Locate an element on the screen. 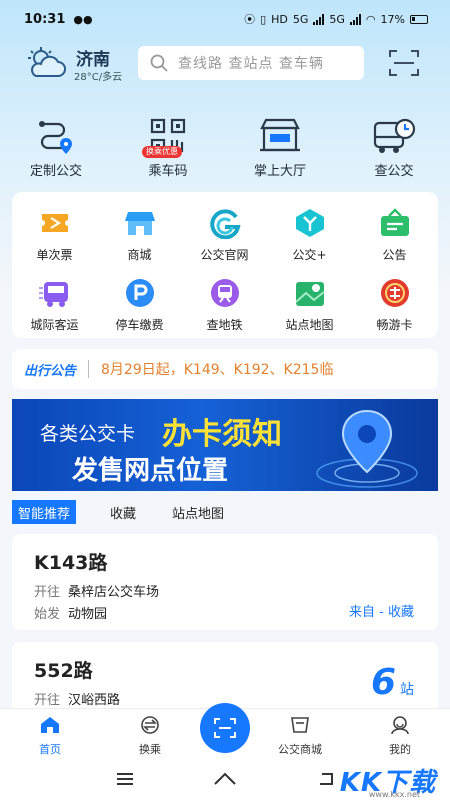 Image resolution: width=450 pixels, height=800 pixels. notice-brand: 出行公告 is located at coordinates (50, 371).